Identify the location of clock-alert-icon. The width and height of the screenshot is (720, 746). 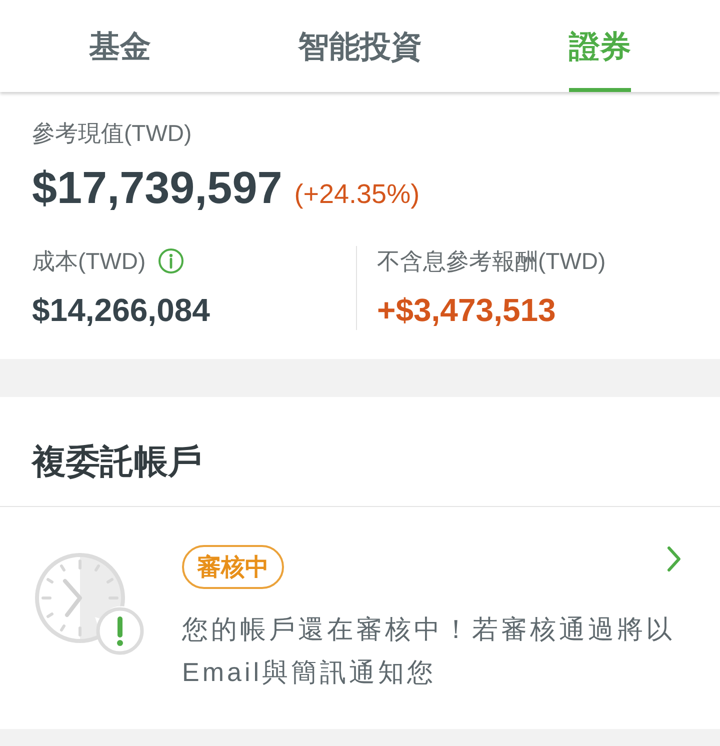
(89, 604).